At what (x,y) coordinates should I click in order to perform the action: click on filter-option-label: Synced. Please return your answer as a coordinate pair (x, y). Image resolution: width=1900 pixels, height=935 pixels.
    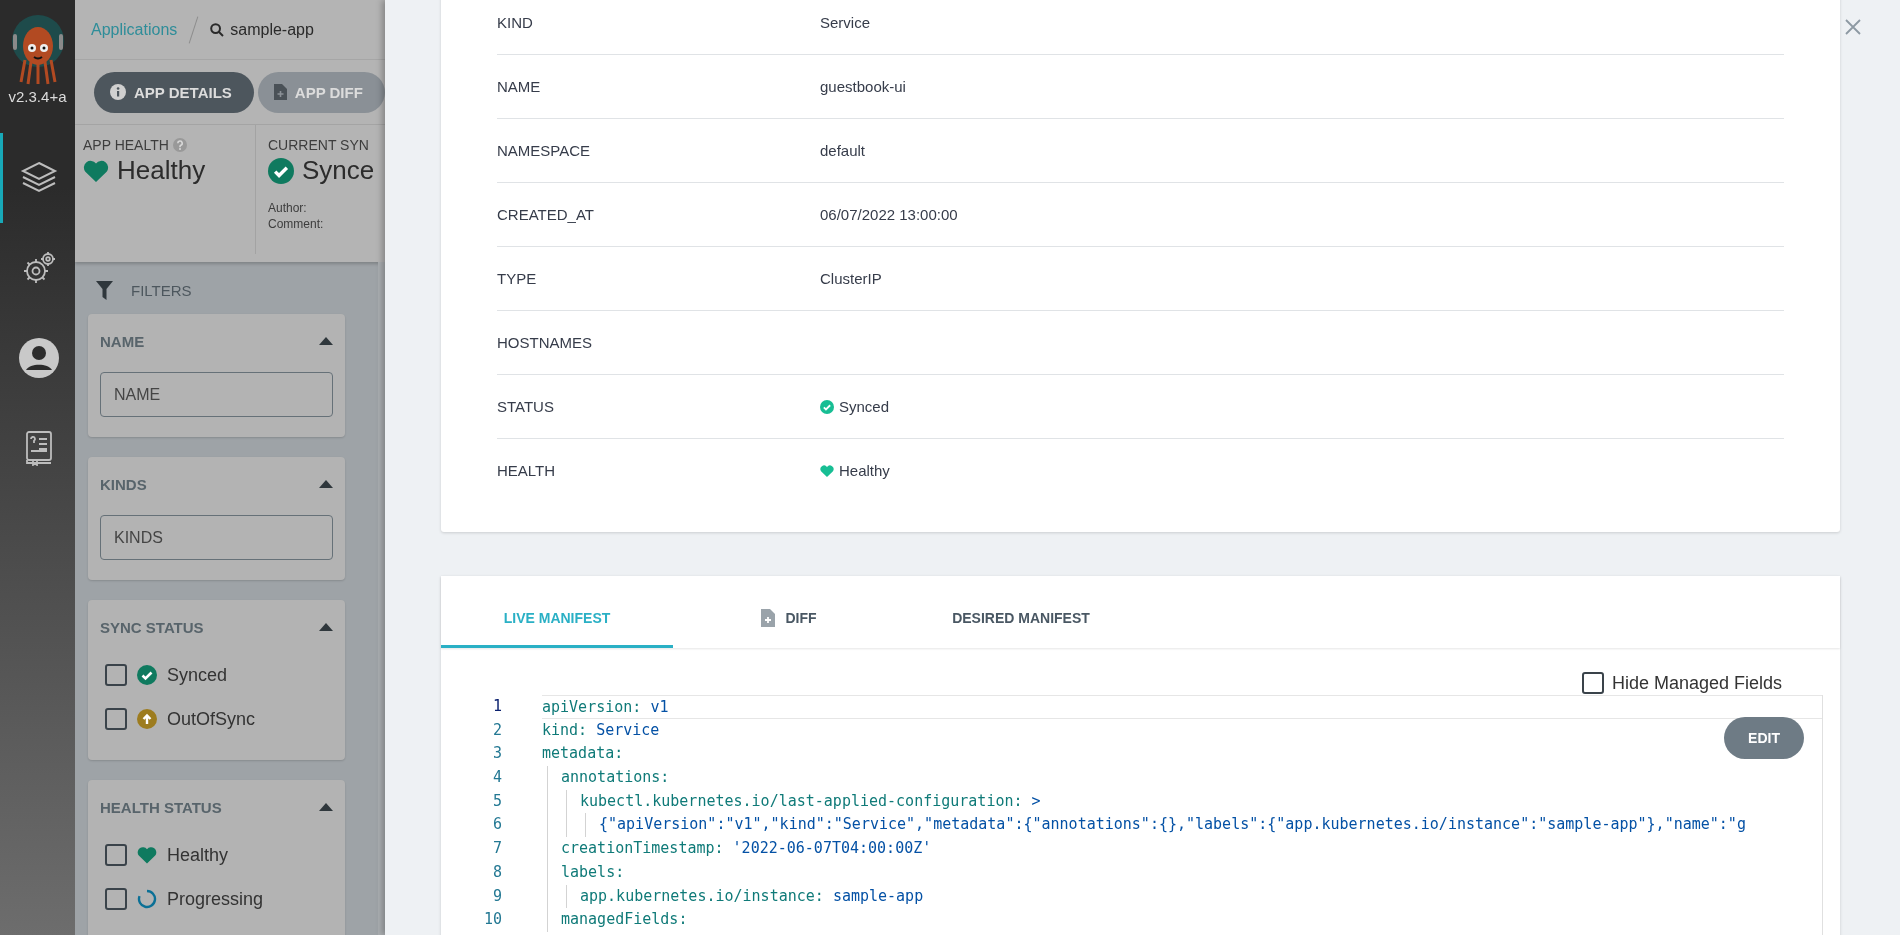
    Looking at the image, I should click on (197, 675).